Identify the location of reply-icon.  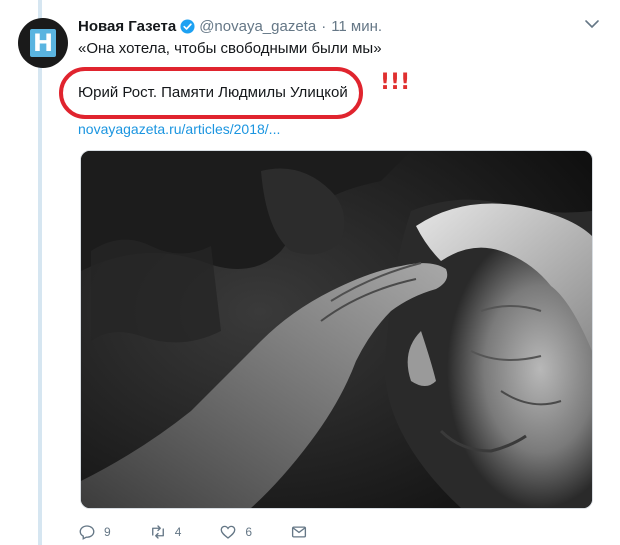
(87, 532).